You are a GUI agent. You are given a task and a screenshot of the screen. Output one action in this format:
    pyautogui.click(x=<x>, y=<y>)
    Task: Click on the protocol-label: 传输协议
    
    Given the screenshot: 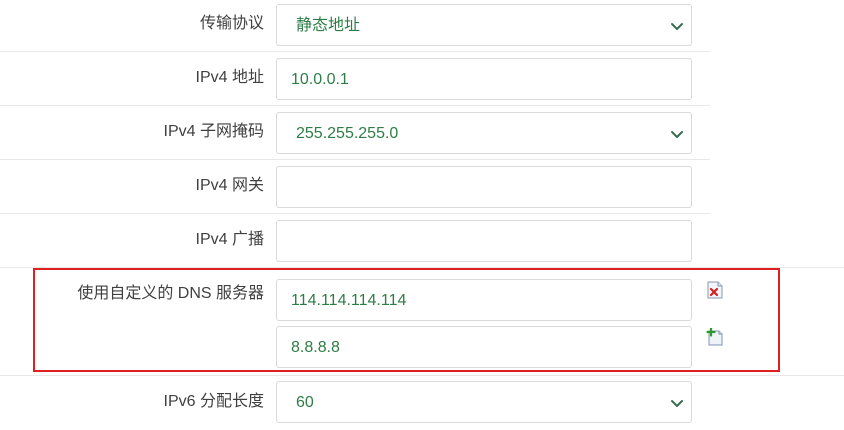 What is the action you would take?
    pyautogui.click(x=231, y=23)
    